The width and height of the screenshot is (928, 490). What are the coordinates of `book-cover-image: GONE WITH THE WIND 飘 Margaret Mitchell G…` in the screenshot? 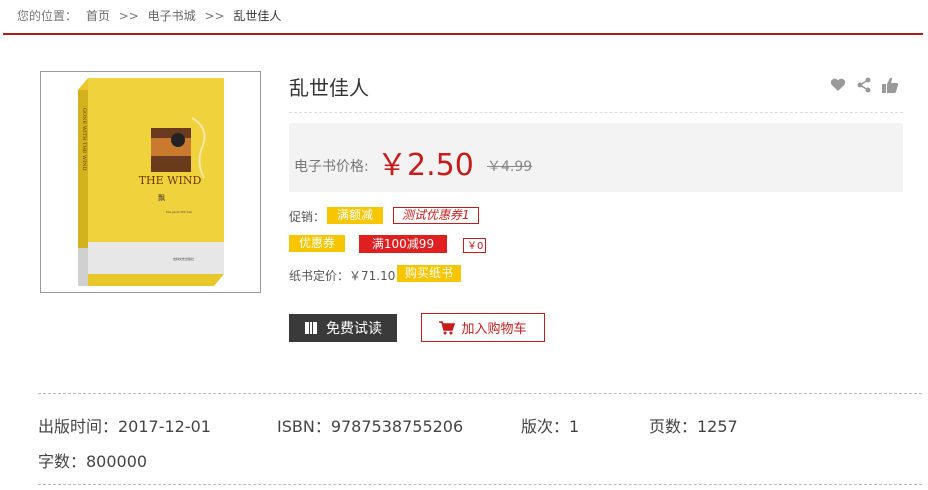 It's located at (151, 182).